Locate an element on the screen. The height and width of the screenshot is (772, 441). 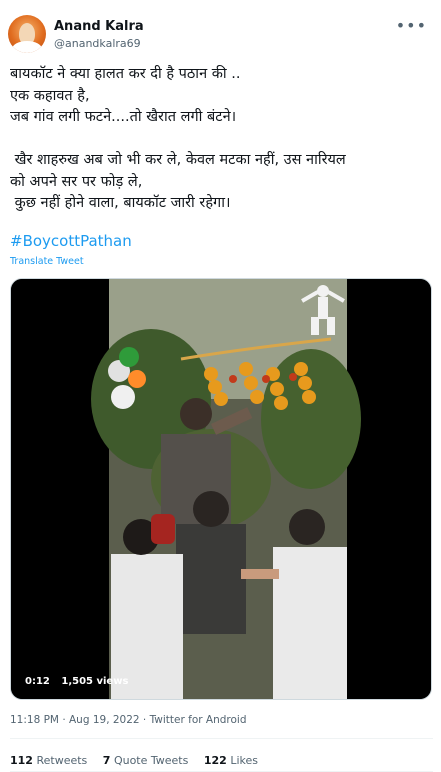
video-meta: 0:12 1,505 views is located at coordinates (80, 681).